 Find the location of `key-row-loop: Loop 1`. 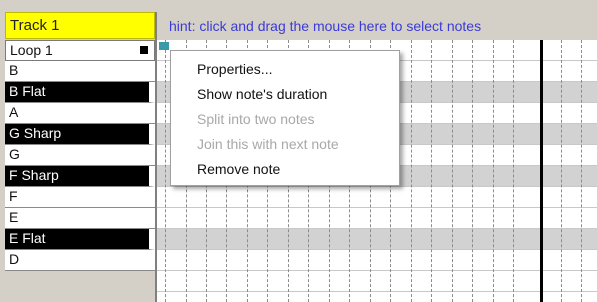

key-row-loop: Loop 1 is located at coordinates (80, 50).